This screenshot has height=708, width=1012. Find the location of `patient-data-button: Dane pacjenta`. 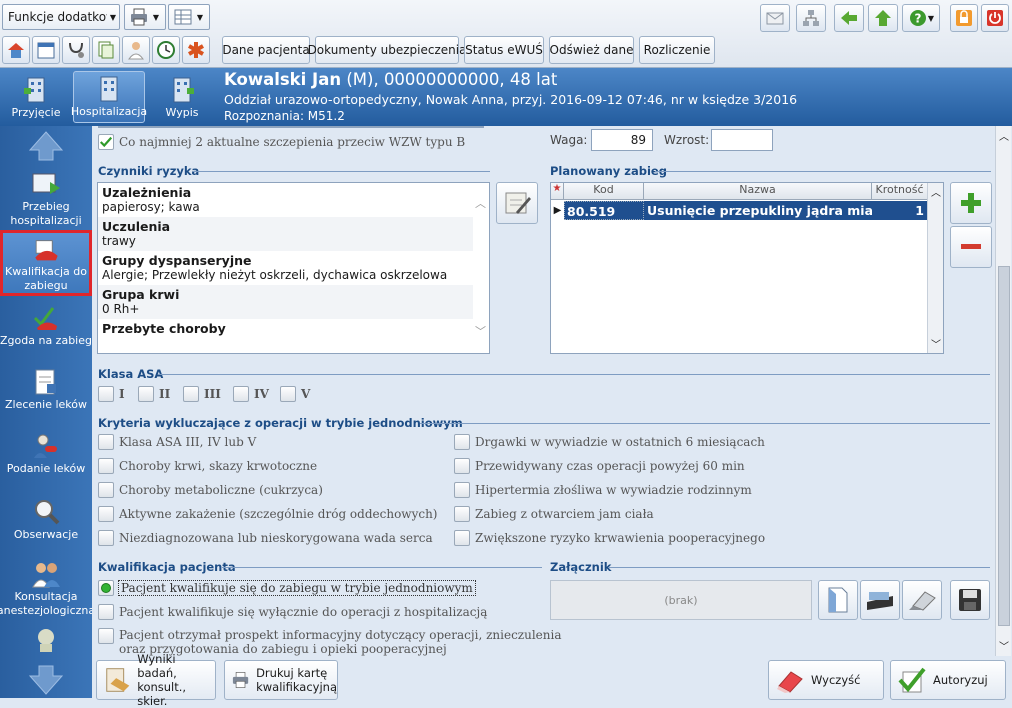

patient-data-button: Dane pacjenta is located at coordinates (266, 50).